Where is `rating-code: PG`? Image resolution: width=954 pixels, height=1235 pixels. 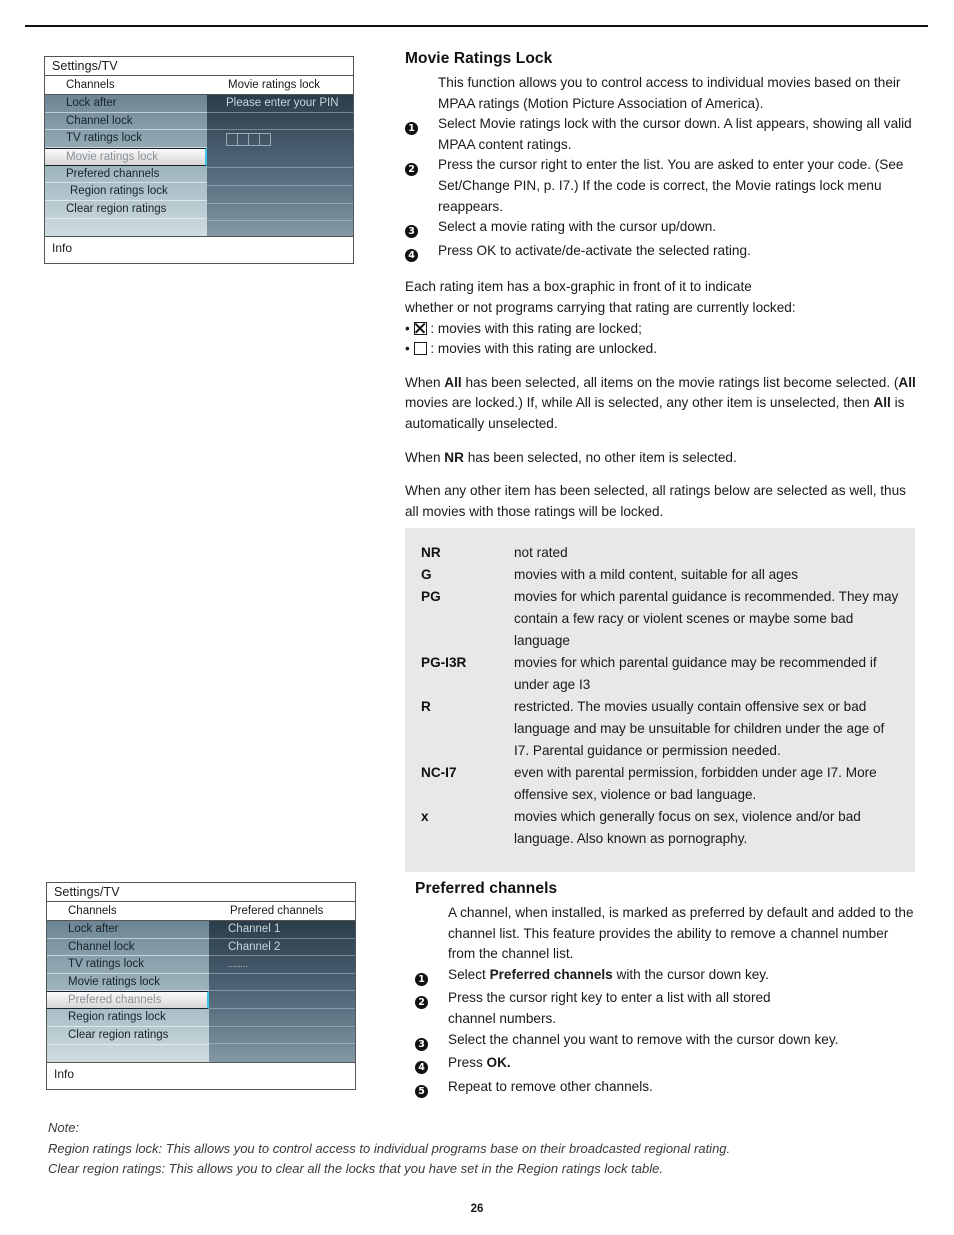
rating-code: PG is located at coordinates (431, 596).